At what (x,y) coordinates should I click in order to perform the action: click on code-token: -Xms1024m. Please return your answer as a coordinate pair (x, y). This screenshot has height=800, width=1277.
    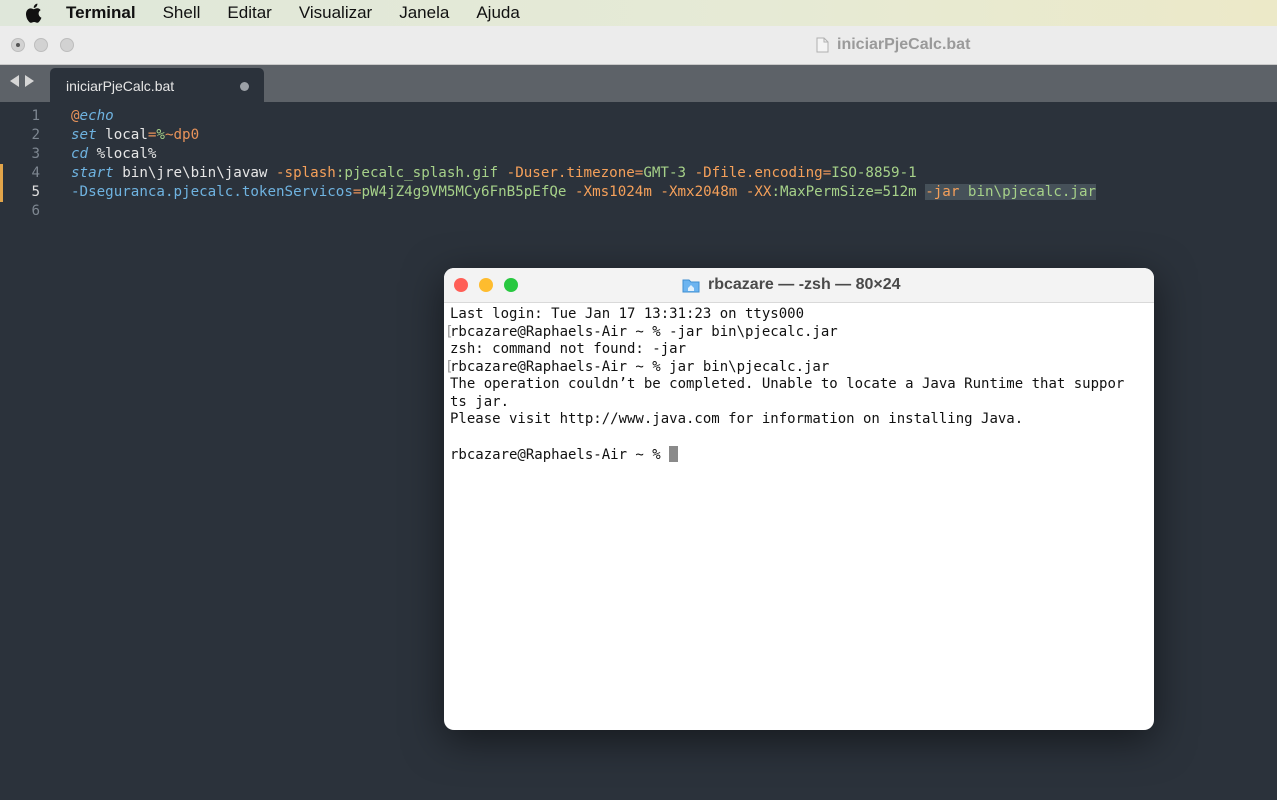
    Looking at the image, I should click on (618, 192).